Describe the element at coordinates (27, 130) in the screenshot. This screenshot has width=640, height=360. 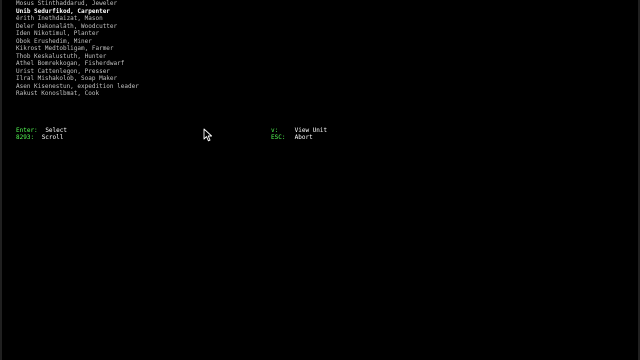
I see `hotkey-enter-key: Enter:` at that location.